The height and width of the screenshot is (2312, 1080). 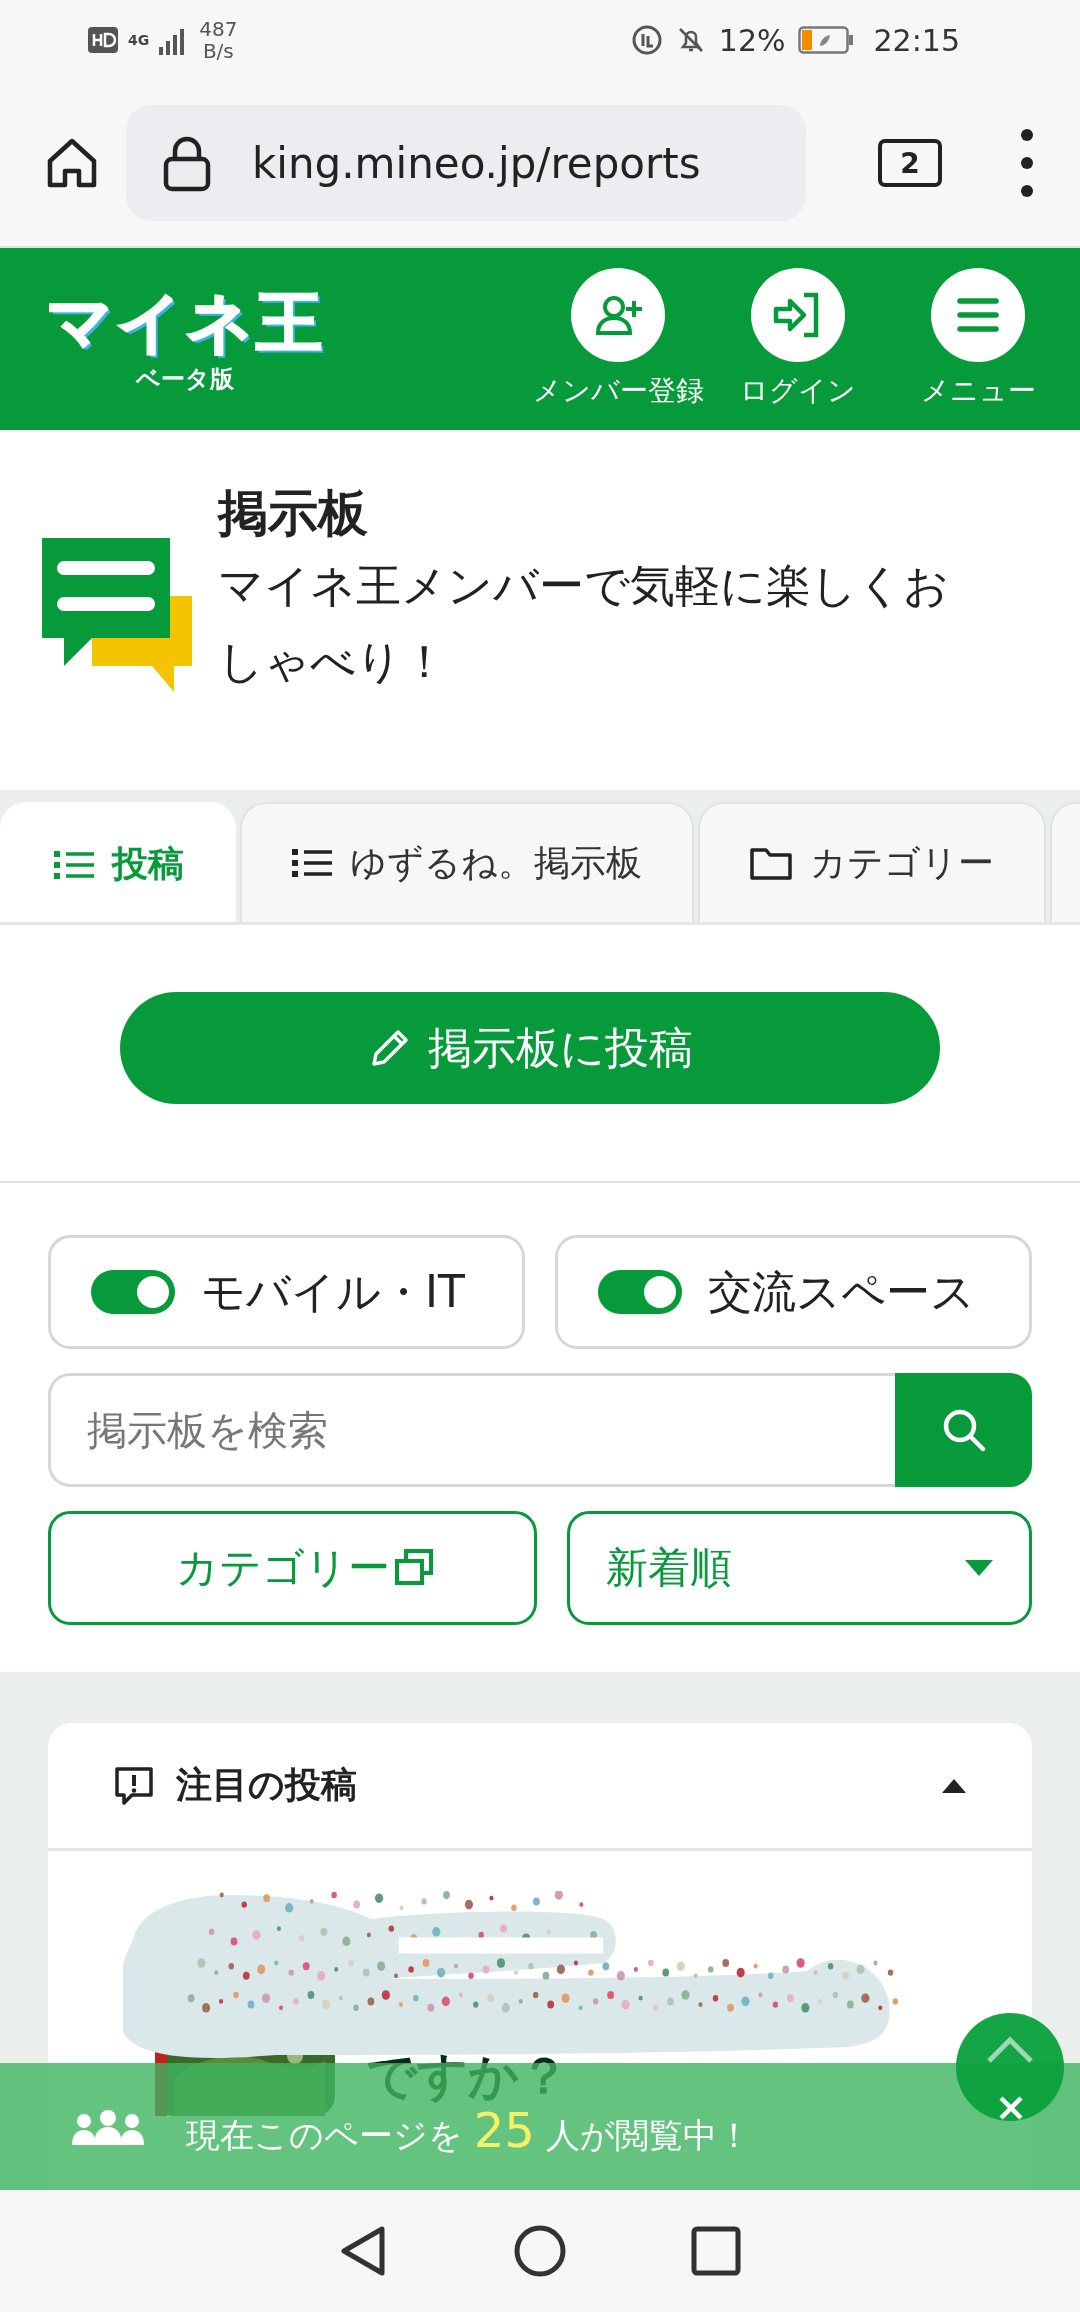 What do you see at coordinates (916, 40) in the screenshot?
I see `clock: 22:15` at bounding box center [916, 40].